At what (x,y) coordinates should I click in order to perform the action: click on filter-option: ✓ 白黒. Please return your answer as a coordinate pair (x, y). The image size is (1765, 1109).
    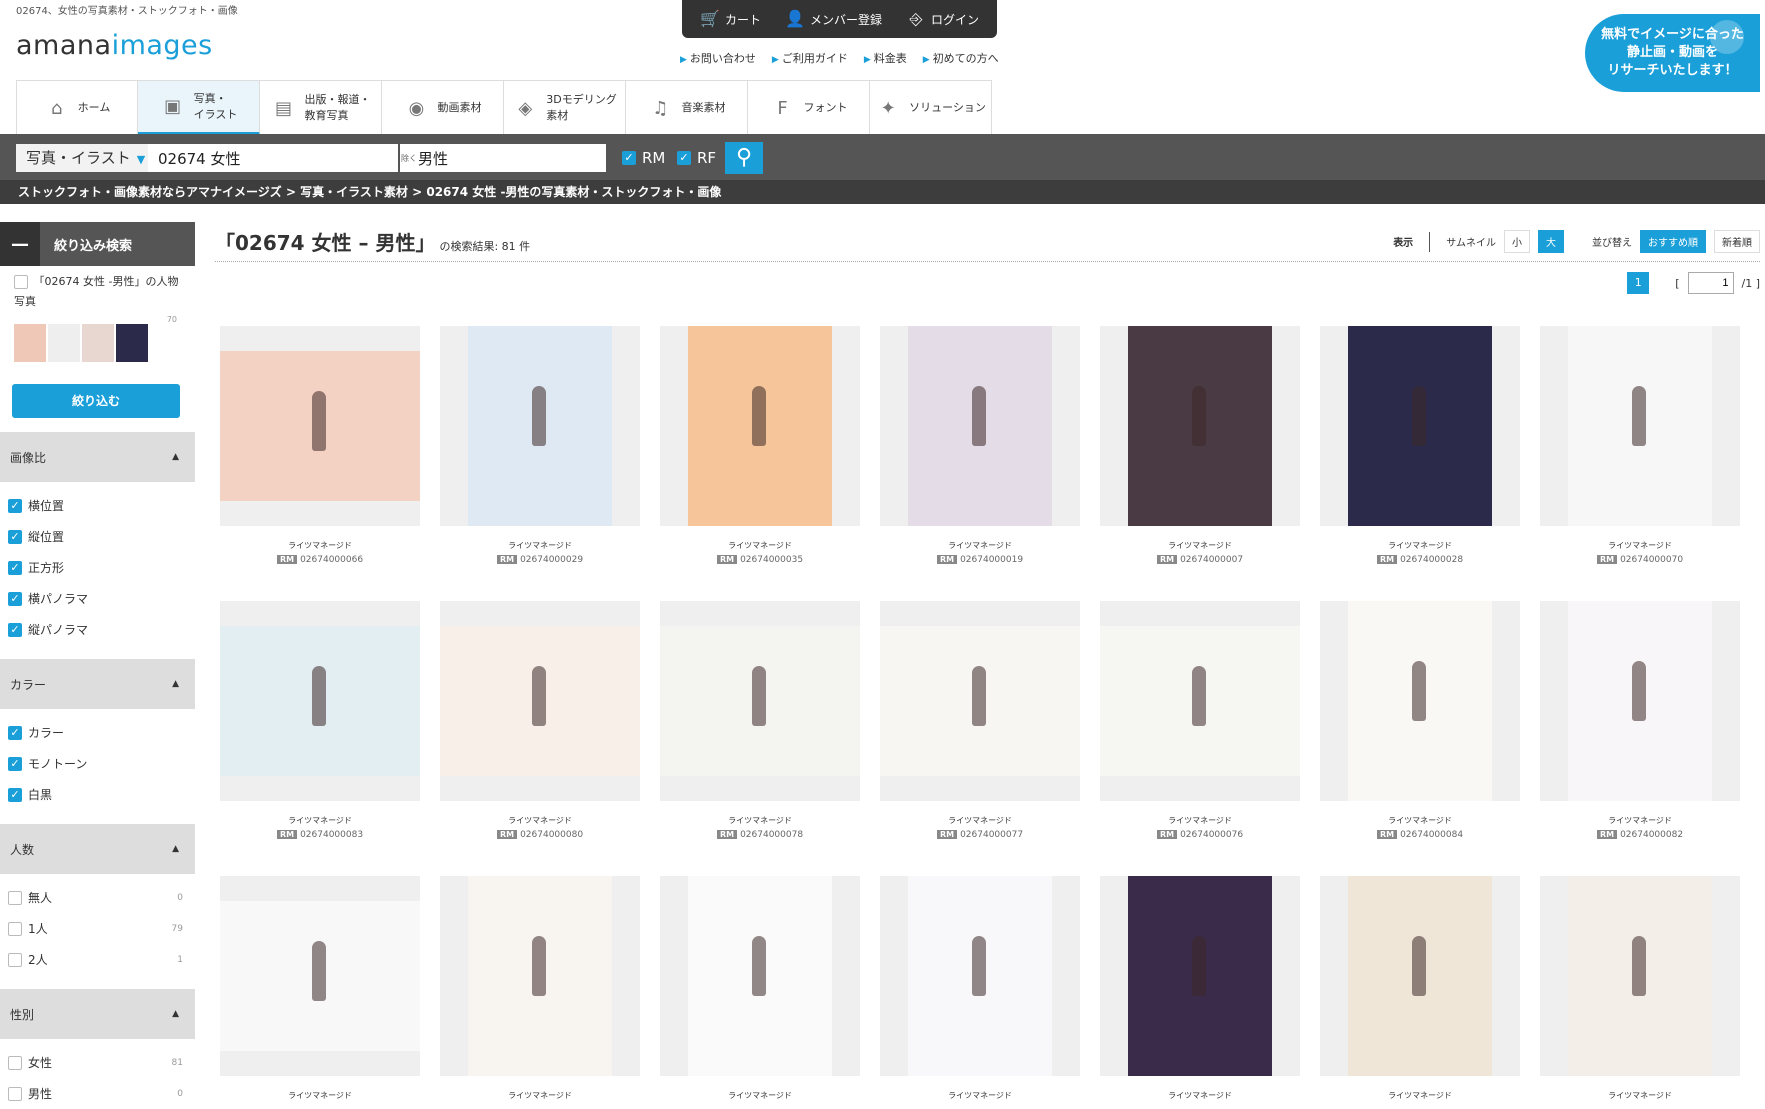
    Looking at the image, I should click on (97, 794).